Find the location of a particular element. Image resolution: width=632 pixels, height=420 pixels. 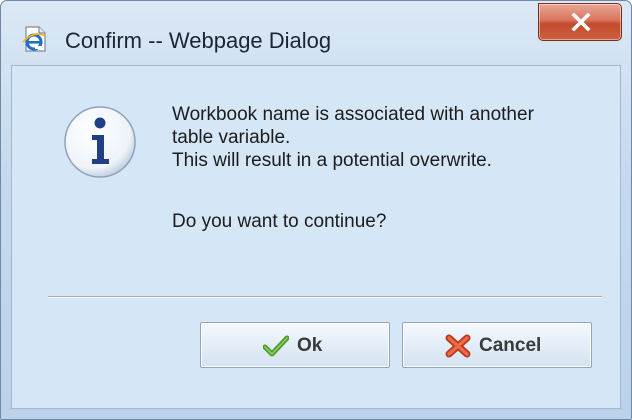

close-icon is located at coordinates (581, 22).